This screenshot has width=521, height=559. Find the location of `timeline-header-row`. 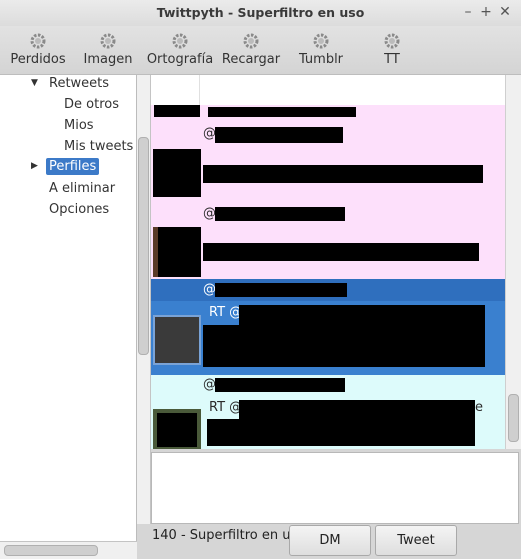

timeline-header-row is located at coordinates (328, 90).